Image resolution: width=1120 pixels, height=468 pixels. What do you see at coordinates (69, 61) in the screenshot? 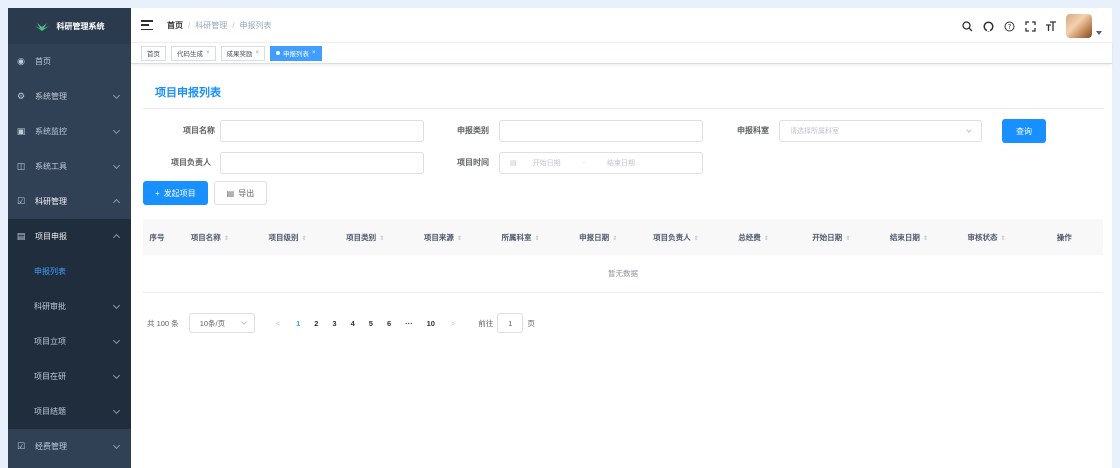
I see `sidebar-item-home: ◉ 首页` at bounding box center [69, 61].